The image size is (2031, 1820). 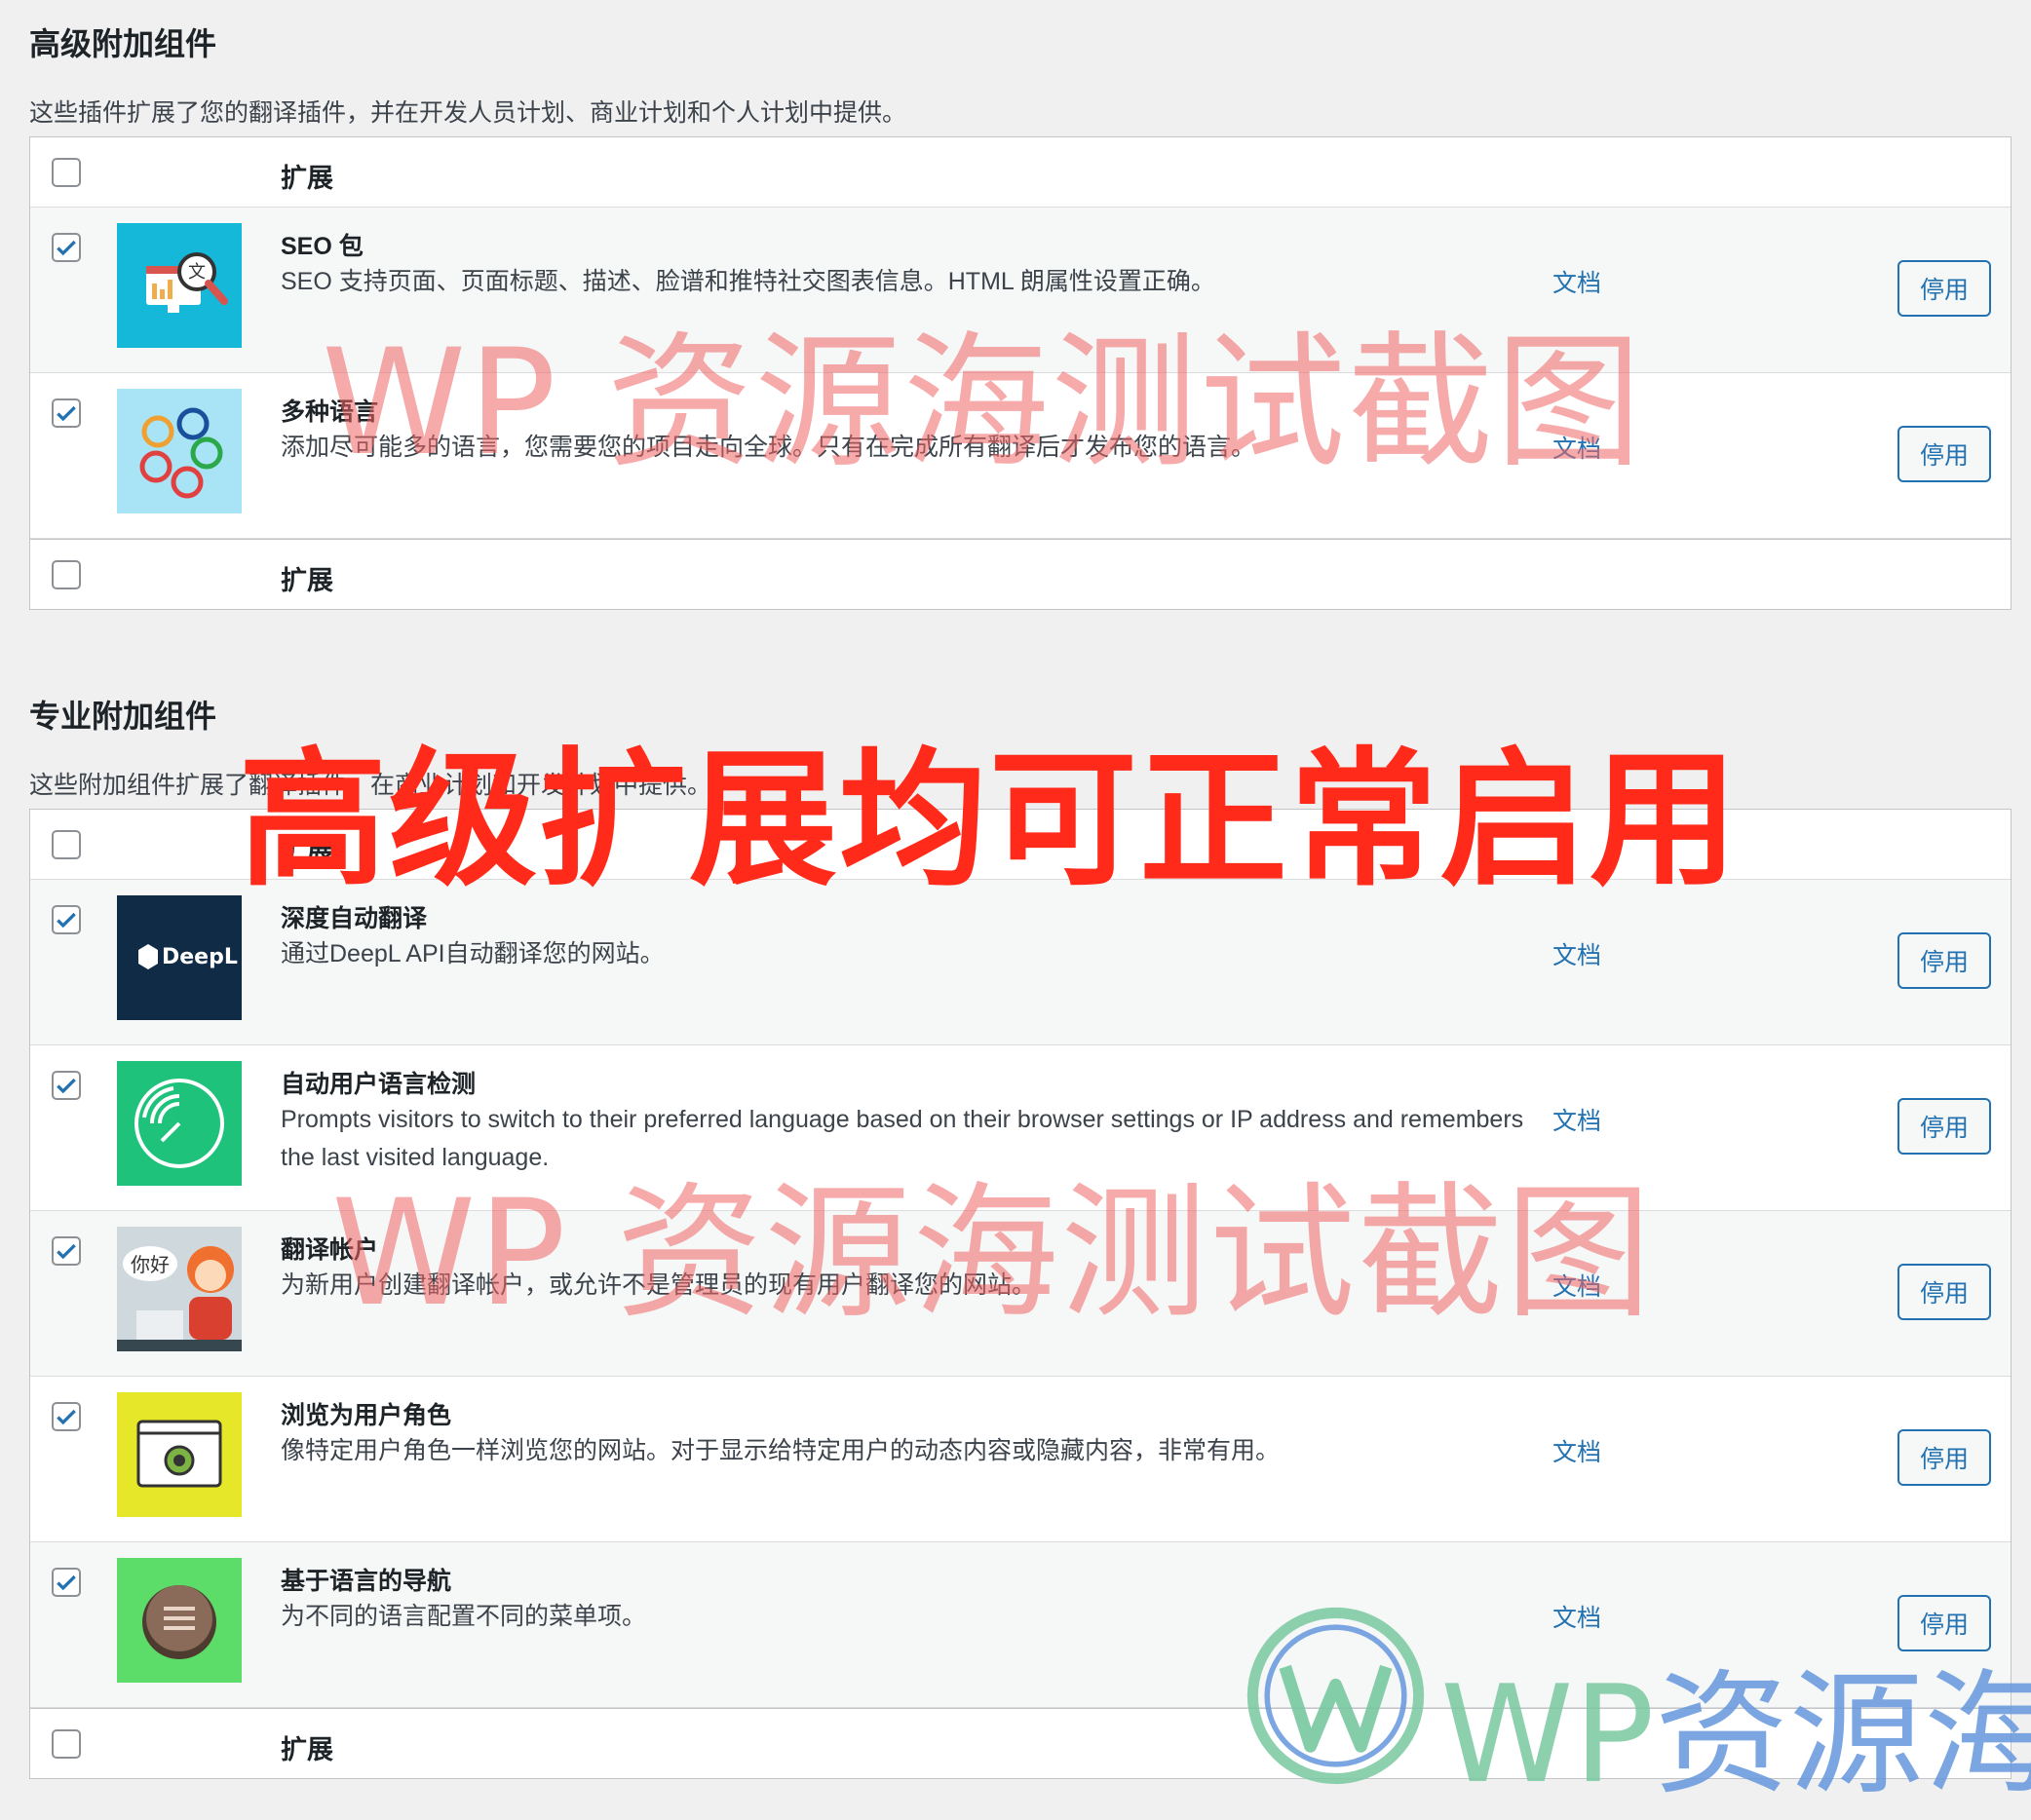 I want to click on addon-description: 添加尽可能多的语言，您需要您的项目走向全球。只有在完成所有翻译后才发布您的语言。, so click(x=768, y=447).